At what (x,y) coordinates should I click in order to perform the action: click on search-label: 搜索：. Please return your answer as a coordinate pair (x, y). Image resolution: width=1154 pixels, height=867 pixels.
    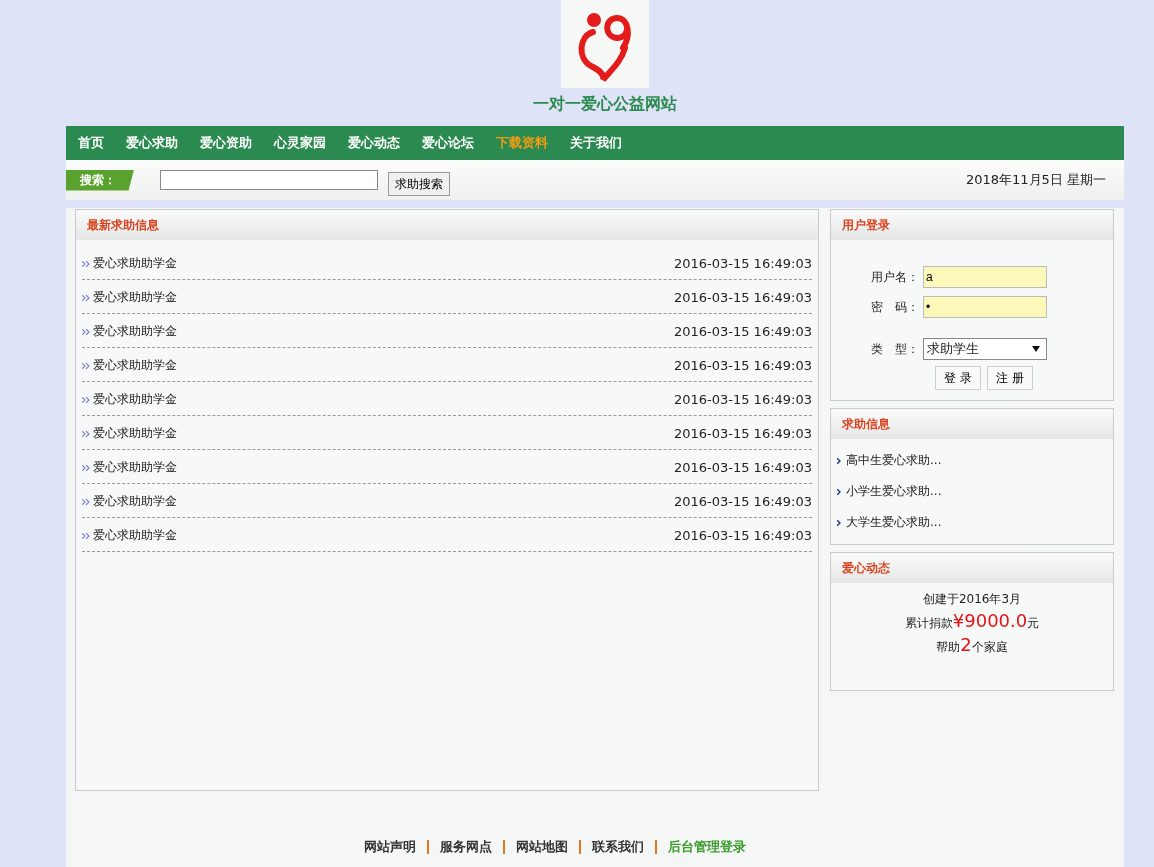
    Looking at the image, I should click on (100, 180).